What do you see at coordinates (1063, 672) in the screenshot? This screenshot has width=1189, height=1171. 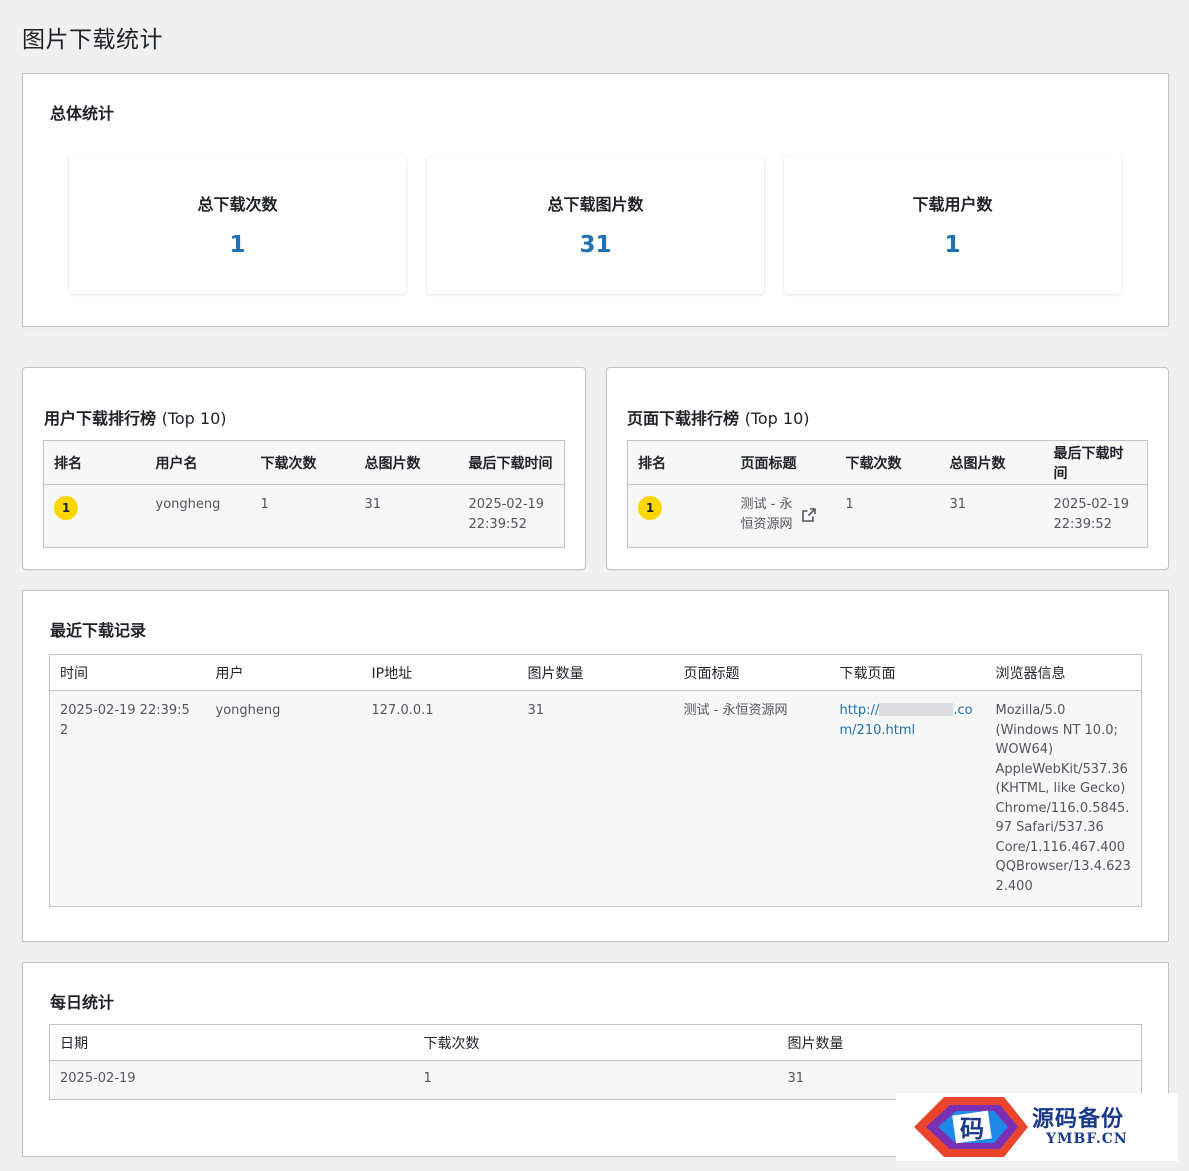 I see `column-header: 浏览器信息` at bounding box center [1063, 672].